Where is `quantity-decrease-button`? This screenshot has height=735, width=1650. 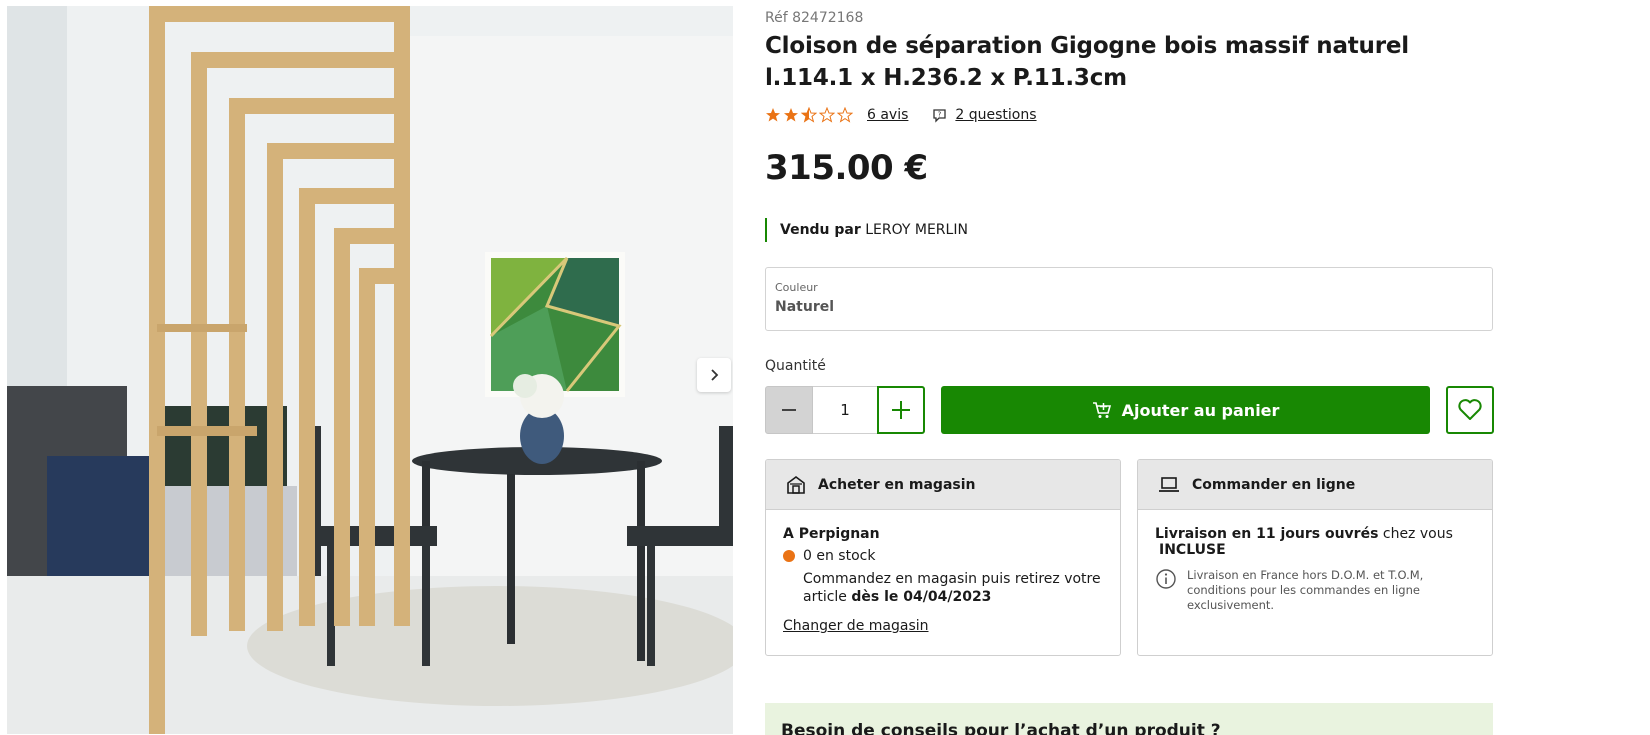
quantity-decrease-button is located at coordinates (789, 410).